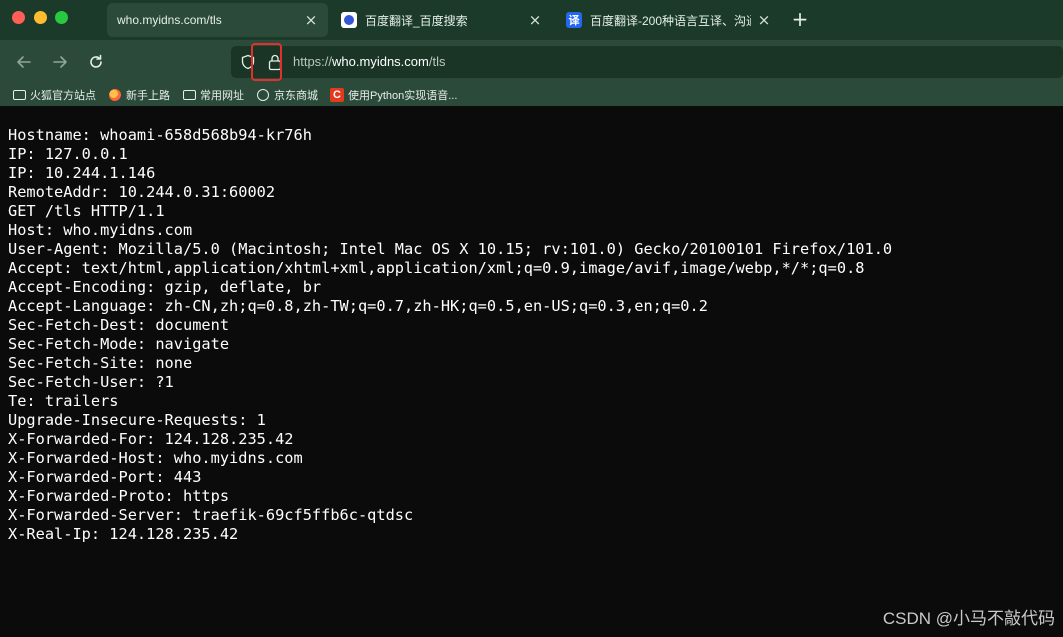 The height and width of the screenshot is (637, 1063). What do you see at coordinates (91, 382) in the screenshot?
I see `dump-line: Sec-Fetch-User: ?1` at bounding box center [91, 382].